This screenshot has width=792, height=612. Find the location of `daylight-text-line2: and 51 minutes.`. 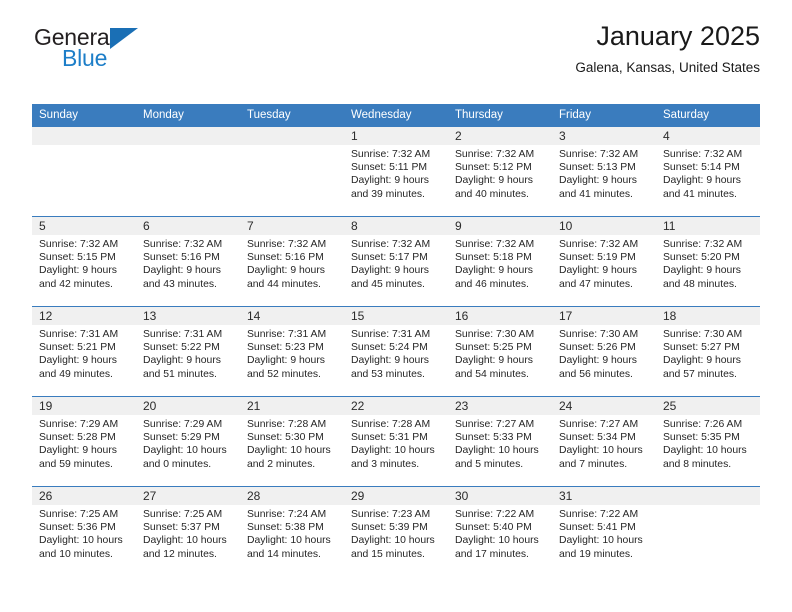

daylight-text-line2: and 51 minutes. is located at coordinates (180, 374).